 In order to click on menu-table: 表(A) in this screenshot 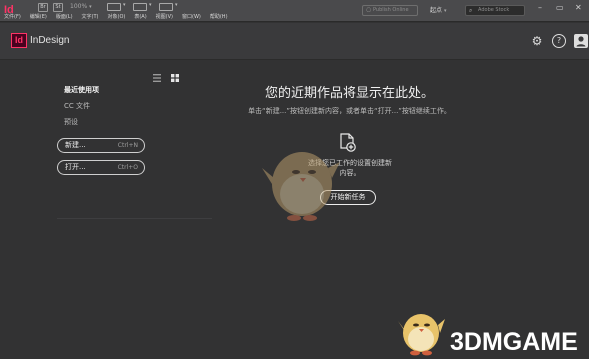, I will do `click(140, 17)`.